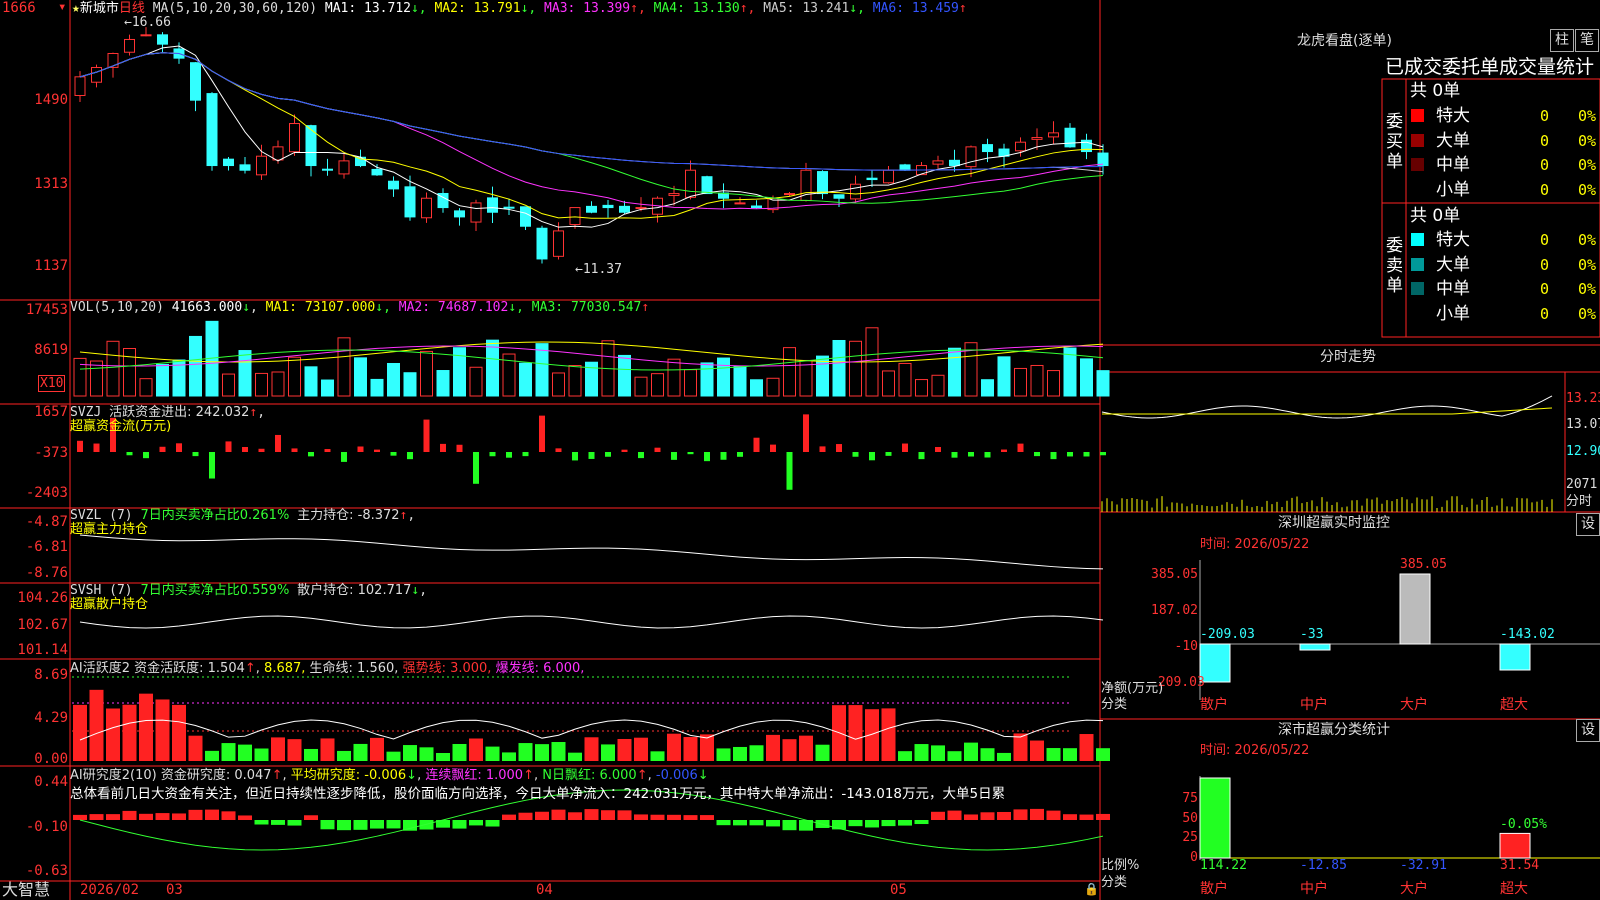  What do you see at coordinates (586, 307) in the screenshot?
I see `vol-ma-item-3: MA3: 77030.547↑` at bounding box center [586, 307].